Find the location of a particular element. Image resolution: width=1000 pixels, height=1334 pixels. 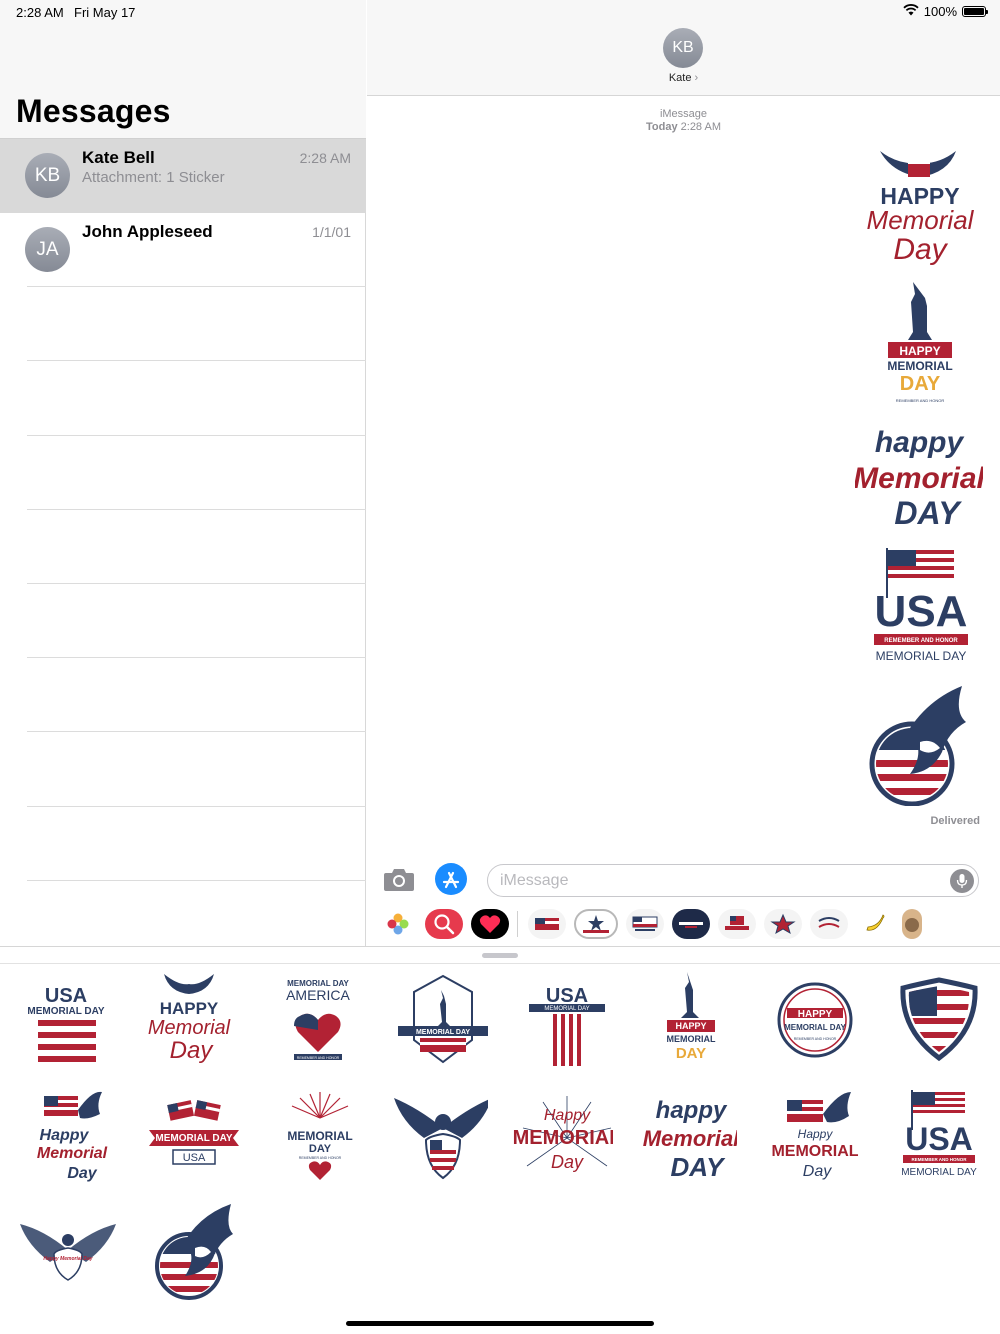

flag-shield-sticker is located at coordinates (939, 1019).